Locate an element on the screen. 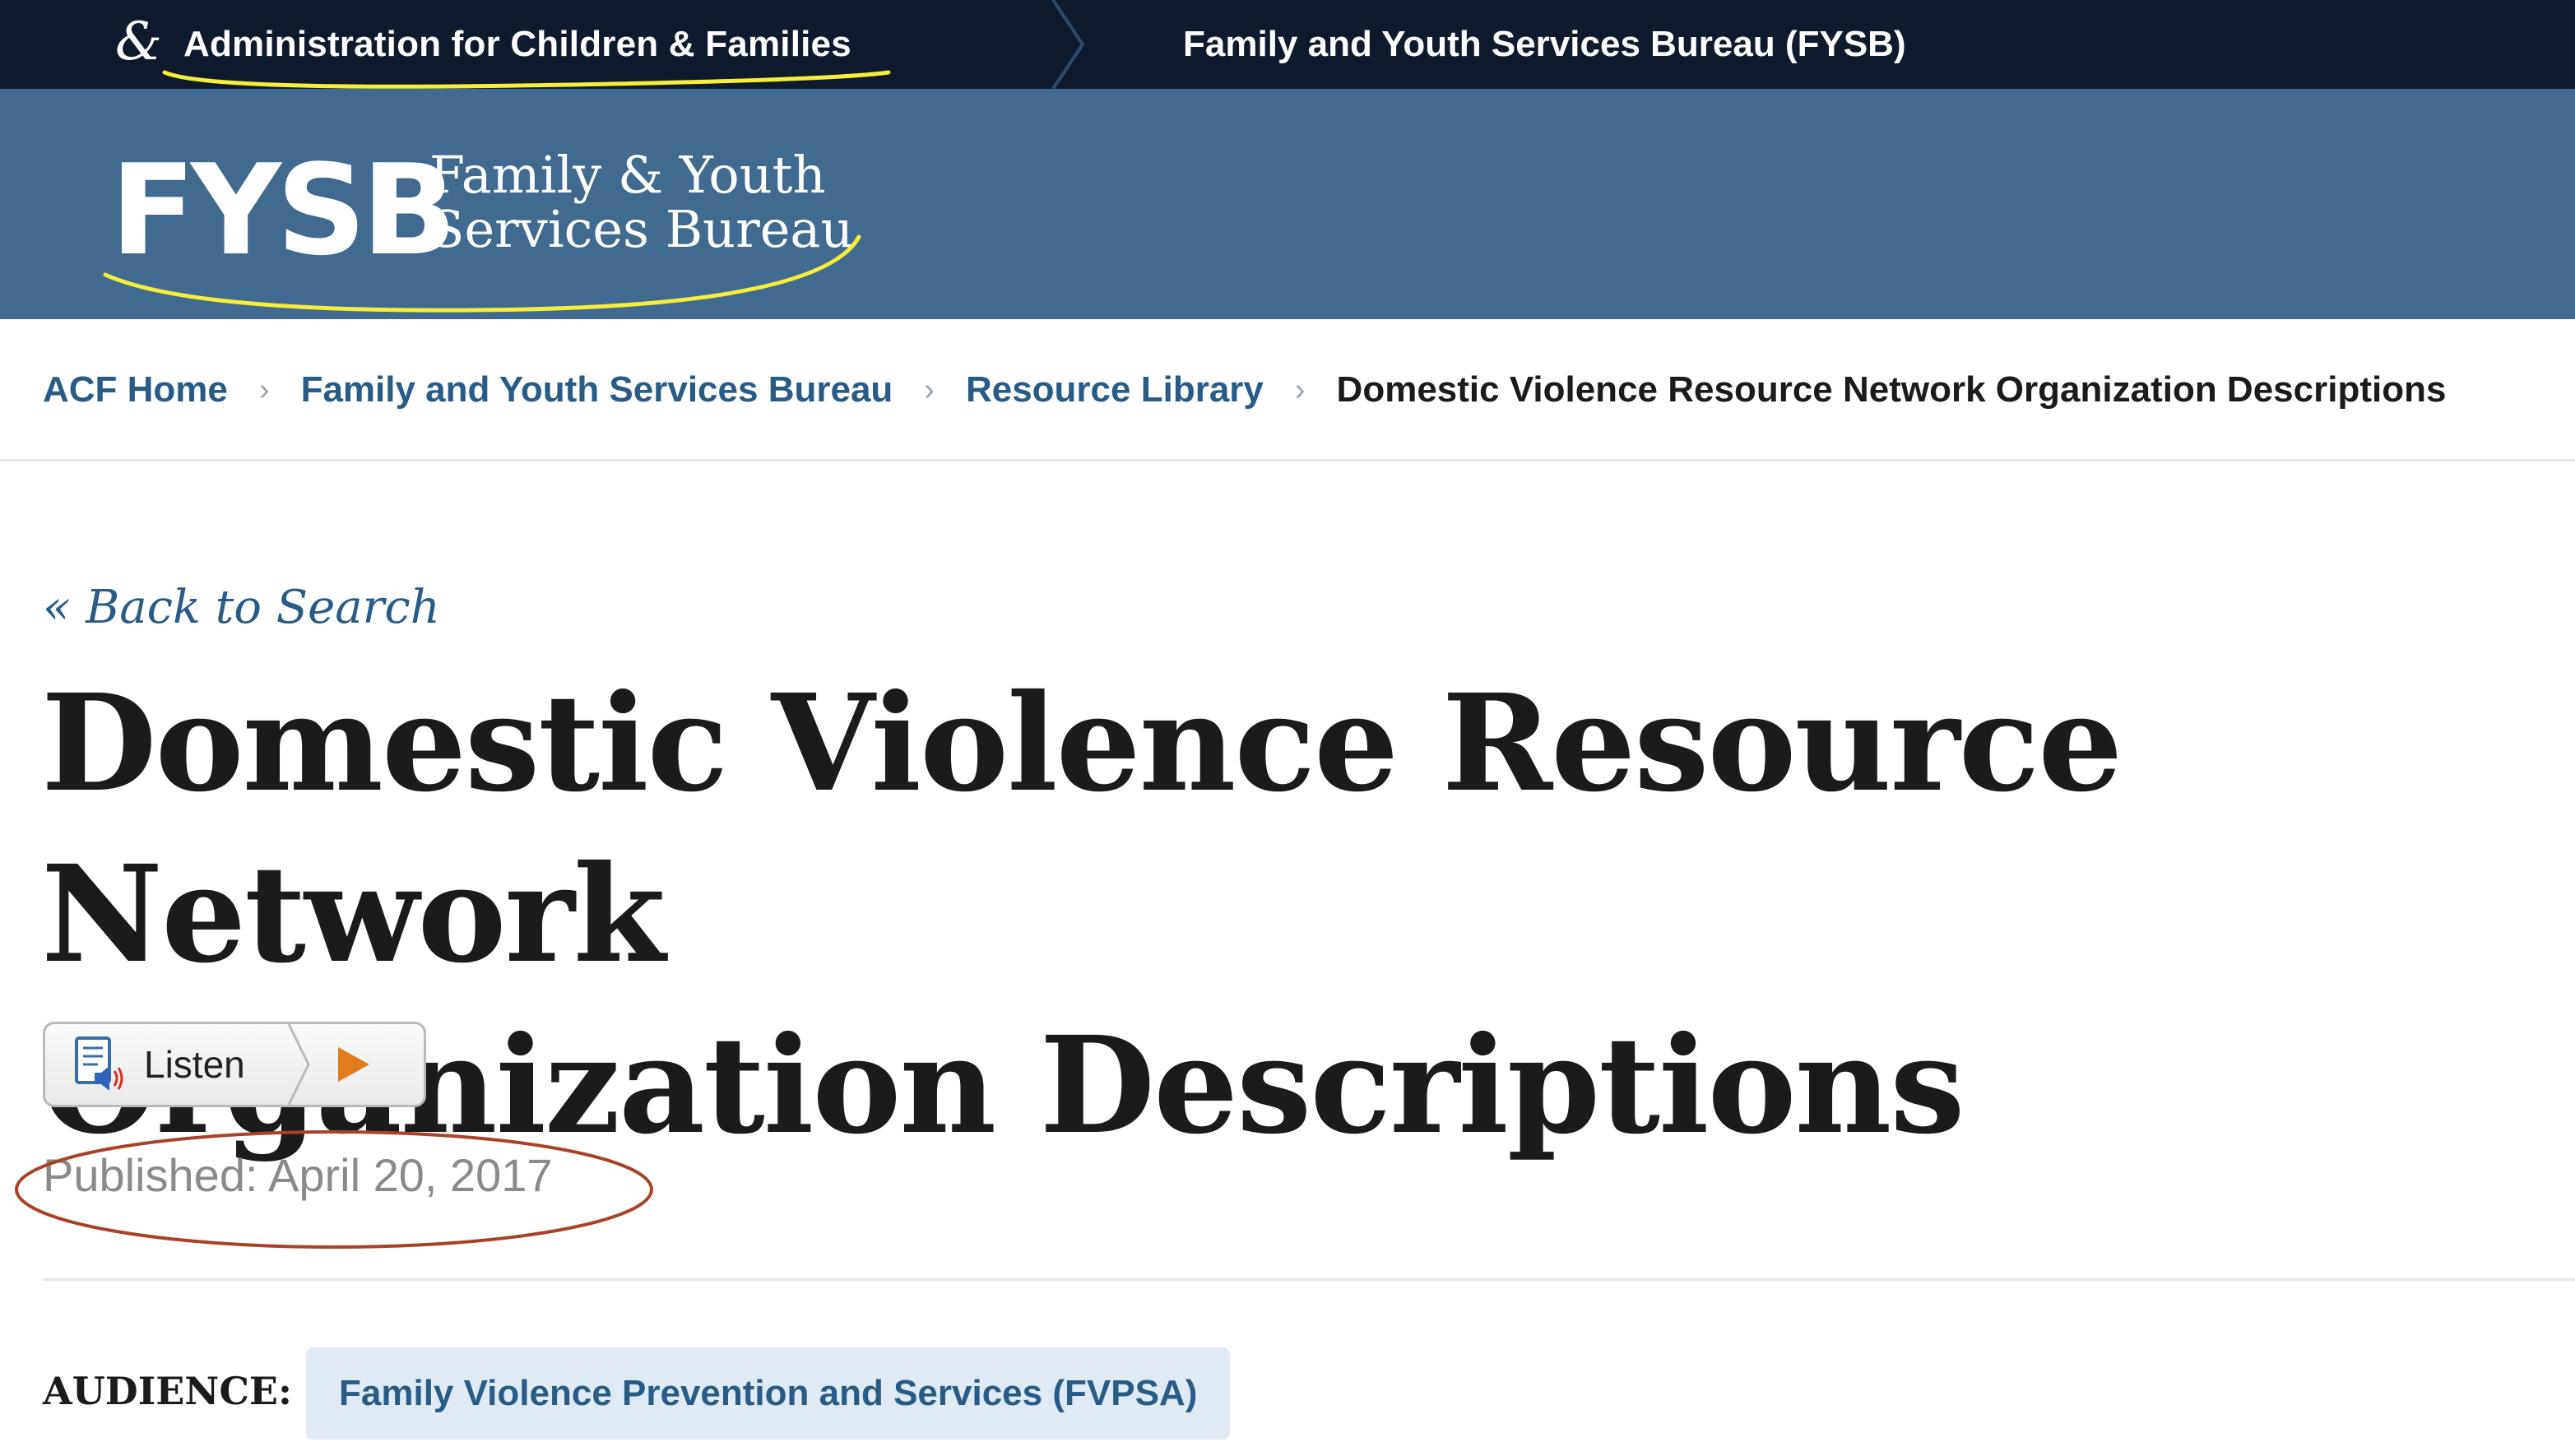  breadcrumb-fysb: Family and Youth Services Bureau is located at coordinates (597, 389).